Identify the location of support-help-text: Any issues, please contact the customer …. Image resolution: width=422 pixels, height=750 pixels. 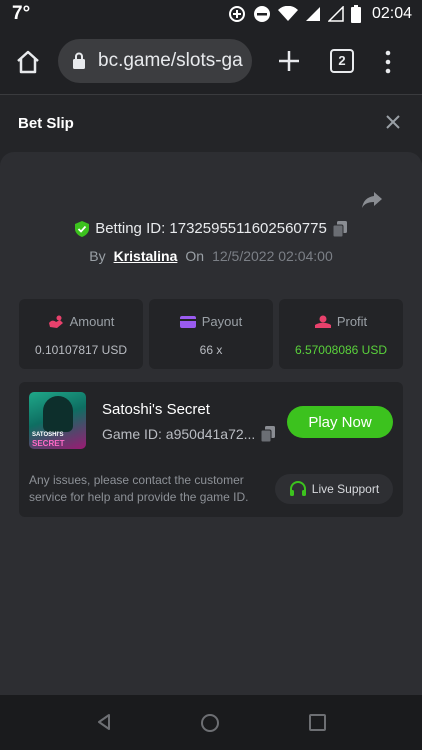
(139, 488).